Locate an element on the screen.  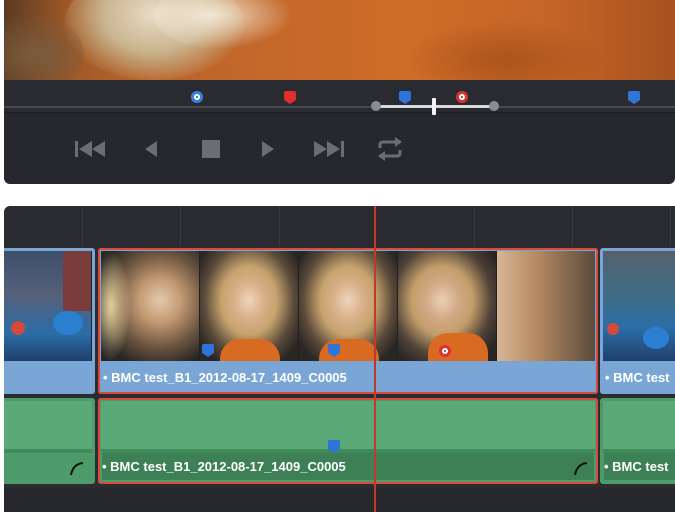
empty-track-area is located at coordinates (339, 500).